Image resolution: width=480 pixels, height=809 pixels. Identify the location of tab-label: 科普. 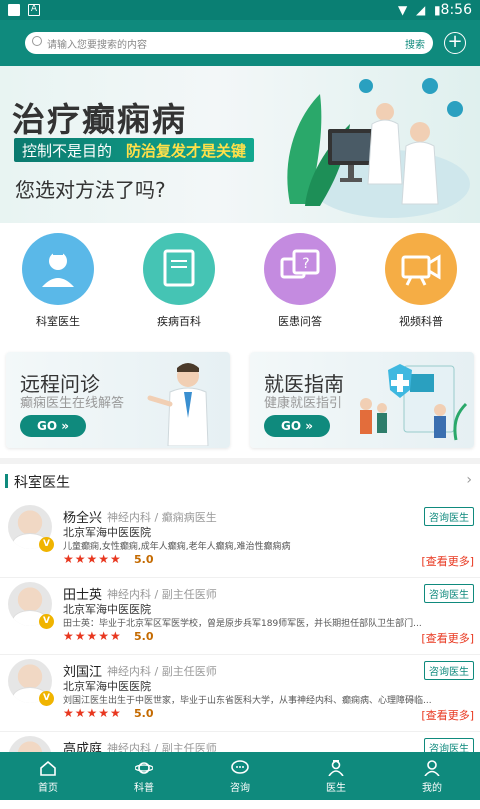
(144, 786).